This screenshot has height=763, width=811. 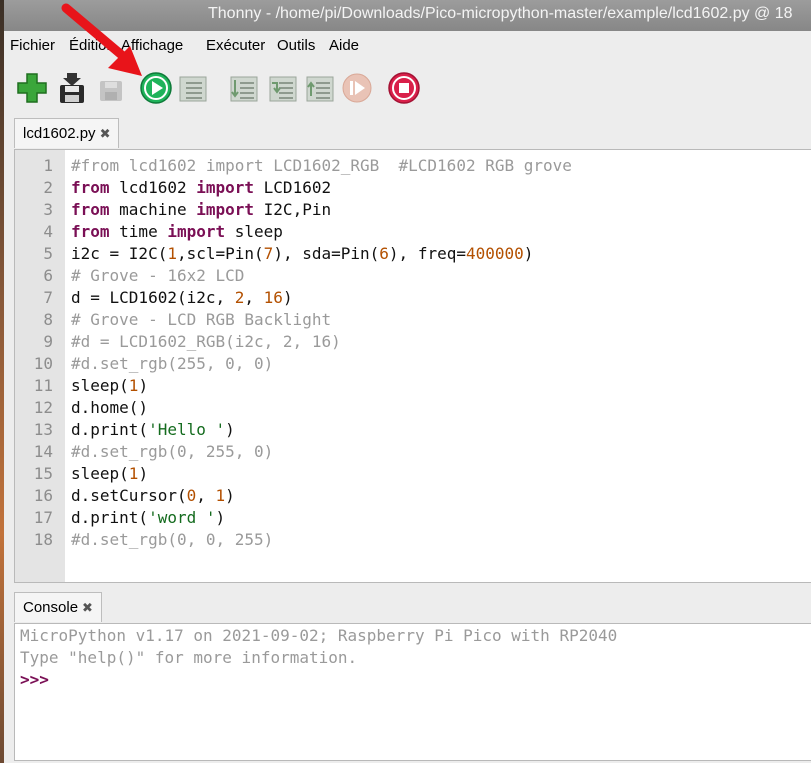 What do you see at coordinates (182, 517) in the screenshot?
I see `code-token: 'word '` at bounding box center [182, 517].